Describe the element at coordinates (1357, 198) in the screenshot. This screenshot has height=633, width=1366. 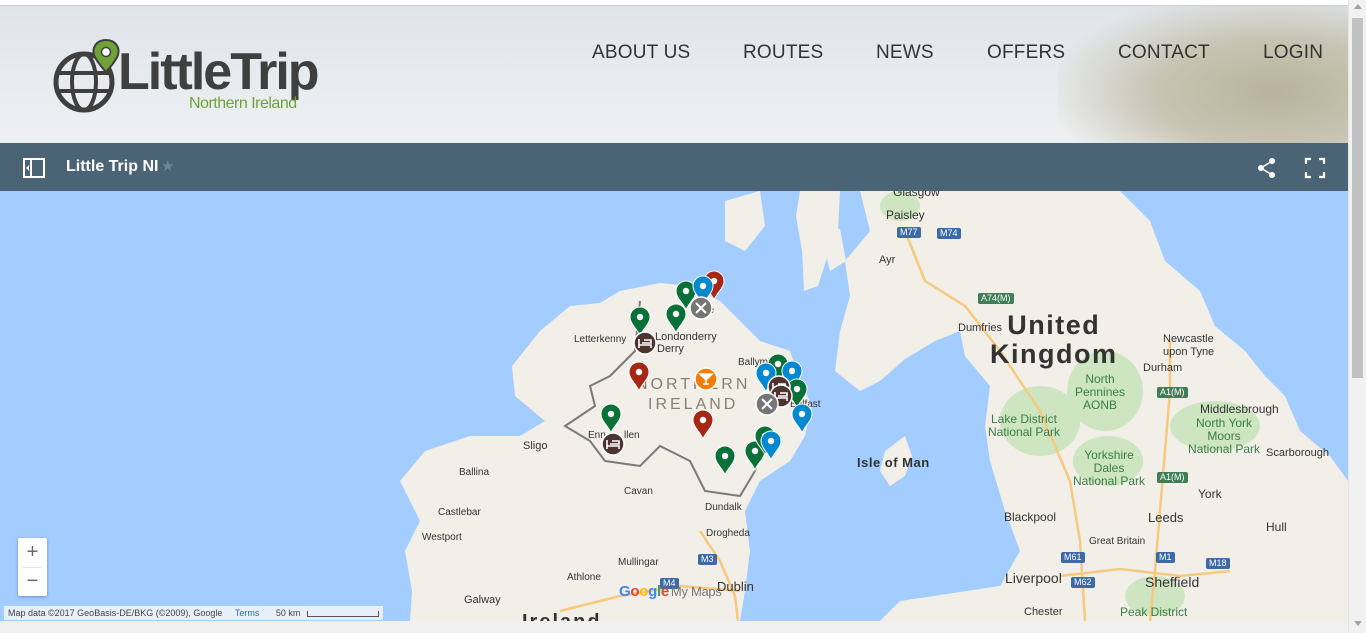
I see `scroll-thumb` at that location.